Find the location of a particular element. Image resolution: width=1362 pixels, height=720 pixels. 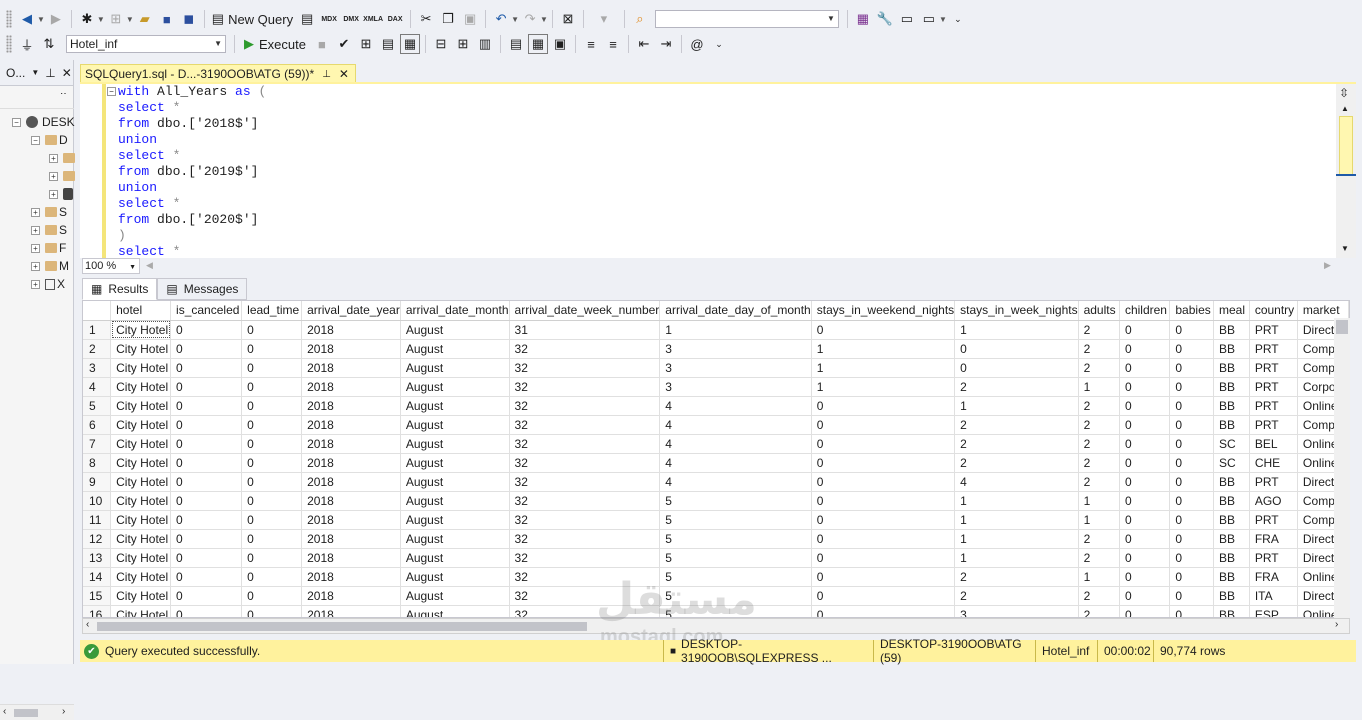

tree-item-xevent-profiler: + X is located at coordinates (48, 284).